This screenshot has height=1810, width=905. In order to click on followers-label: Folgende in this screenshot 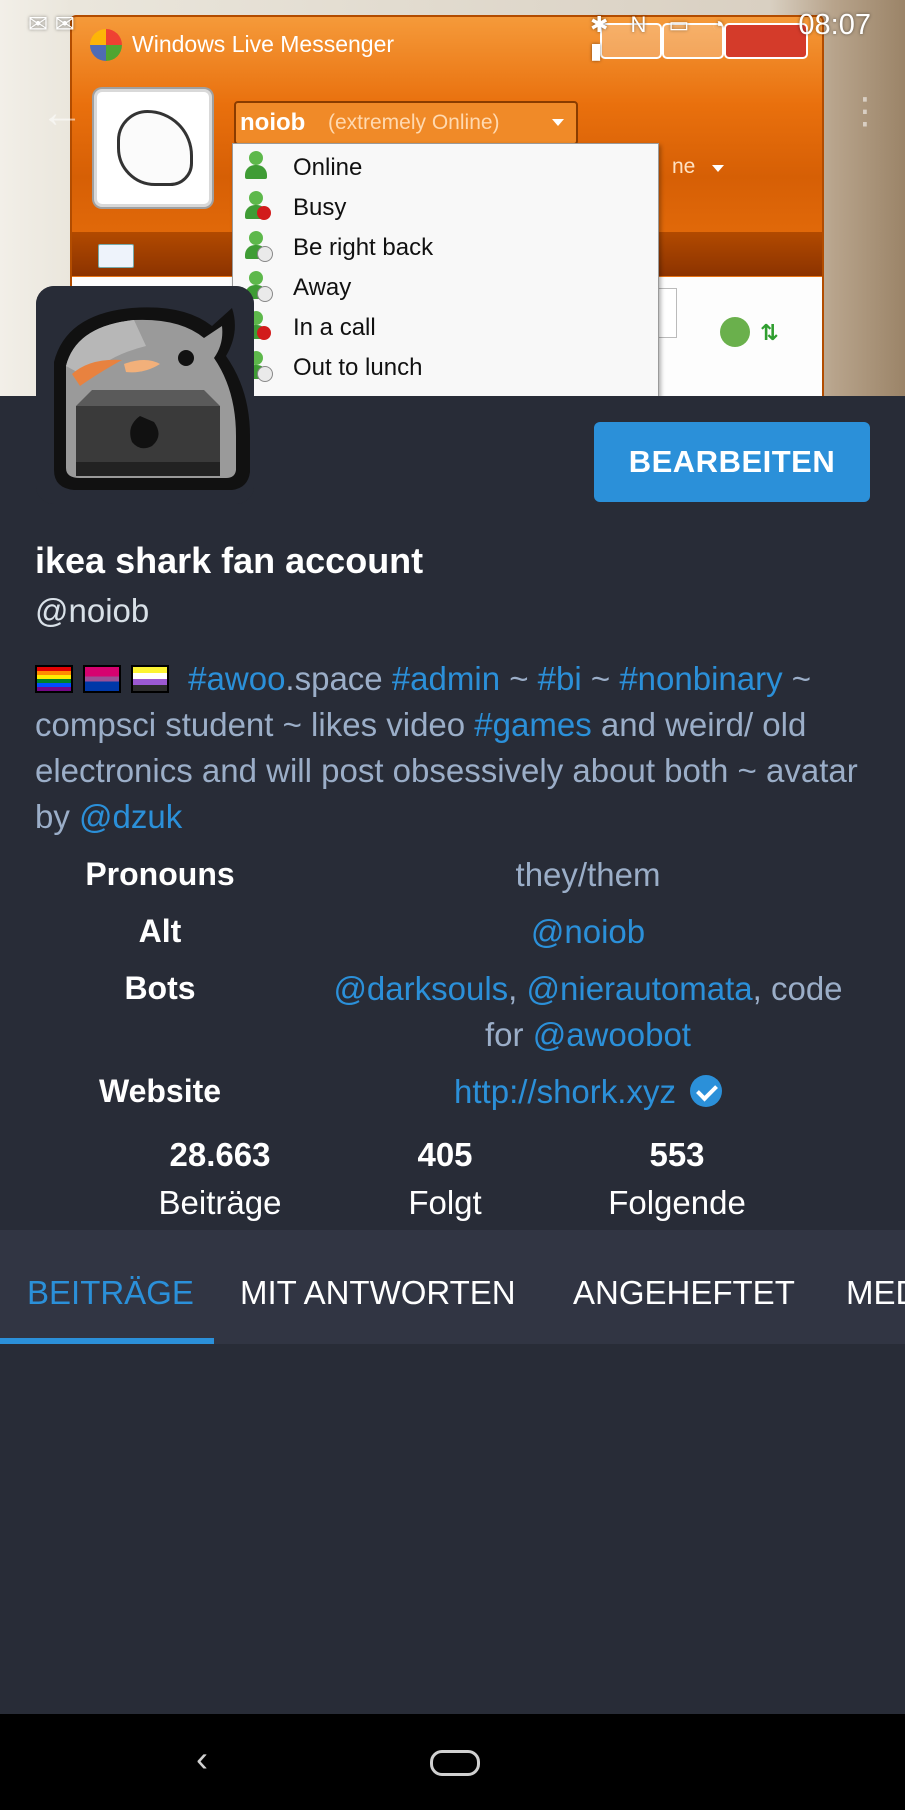, I will do `click(677, 1203)`.